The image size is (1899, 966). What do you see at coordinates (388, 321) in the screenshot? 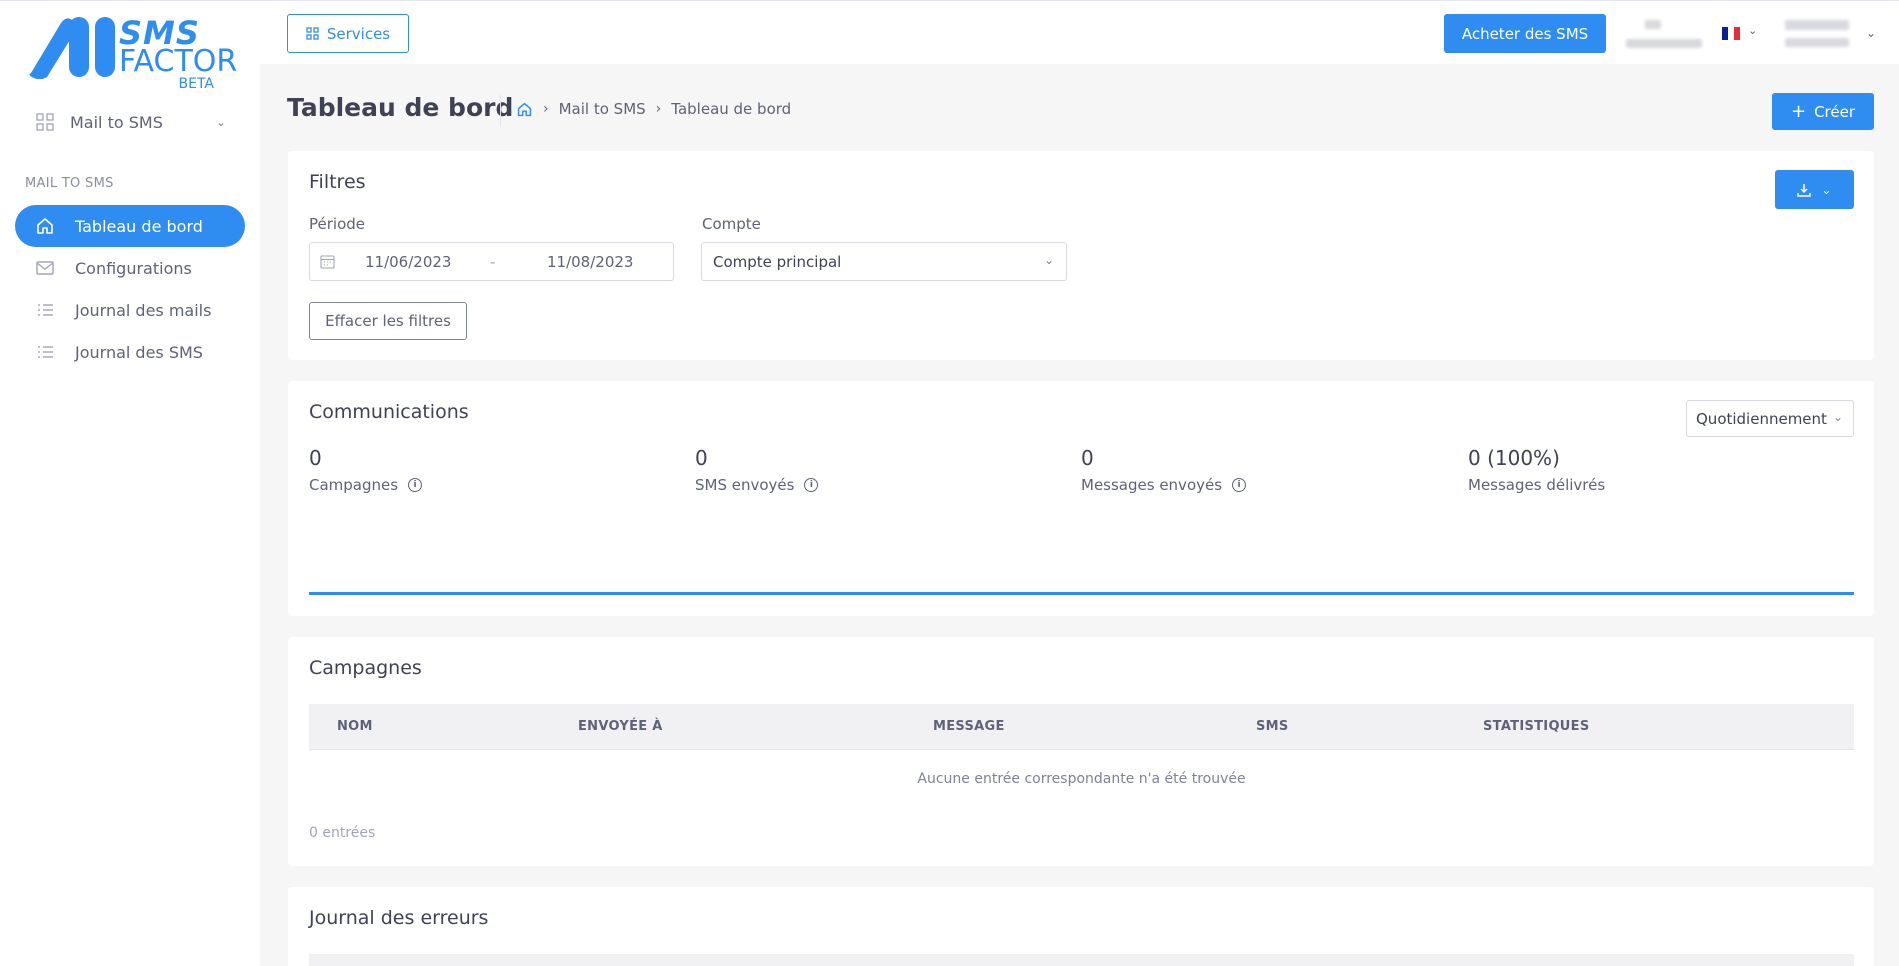
I see `clear-filters-button: Effacer les filtres` at bounding box center [388, 321].